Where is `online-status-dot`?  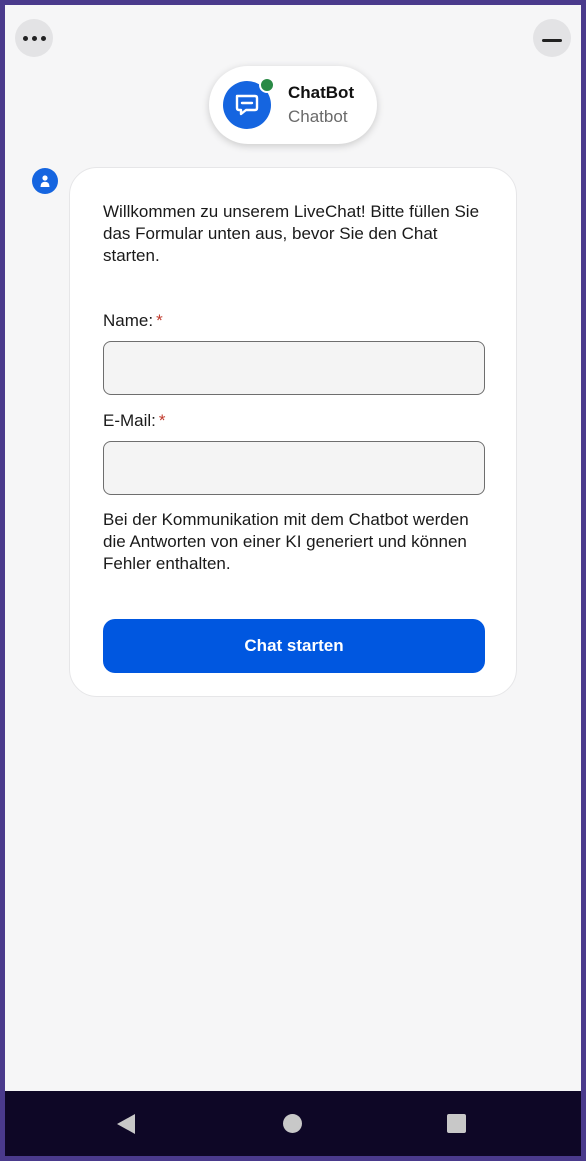 online-status-dot is located at coordinates (267, 85).